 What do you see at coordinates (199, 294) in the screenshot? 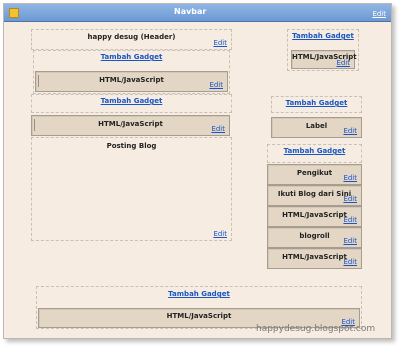
I see `footer-add-gadget-link: Tambah Gadget` at bounding box center [199, 294].